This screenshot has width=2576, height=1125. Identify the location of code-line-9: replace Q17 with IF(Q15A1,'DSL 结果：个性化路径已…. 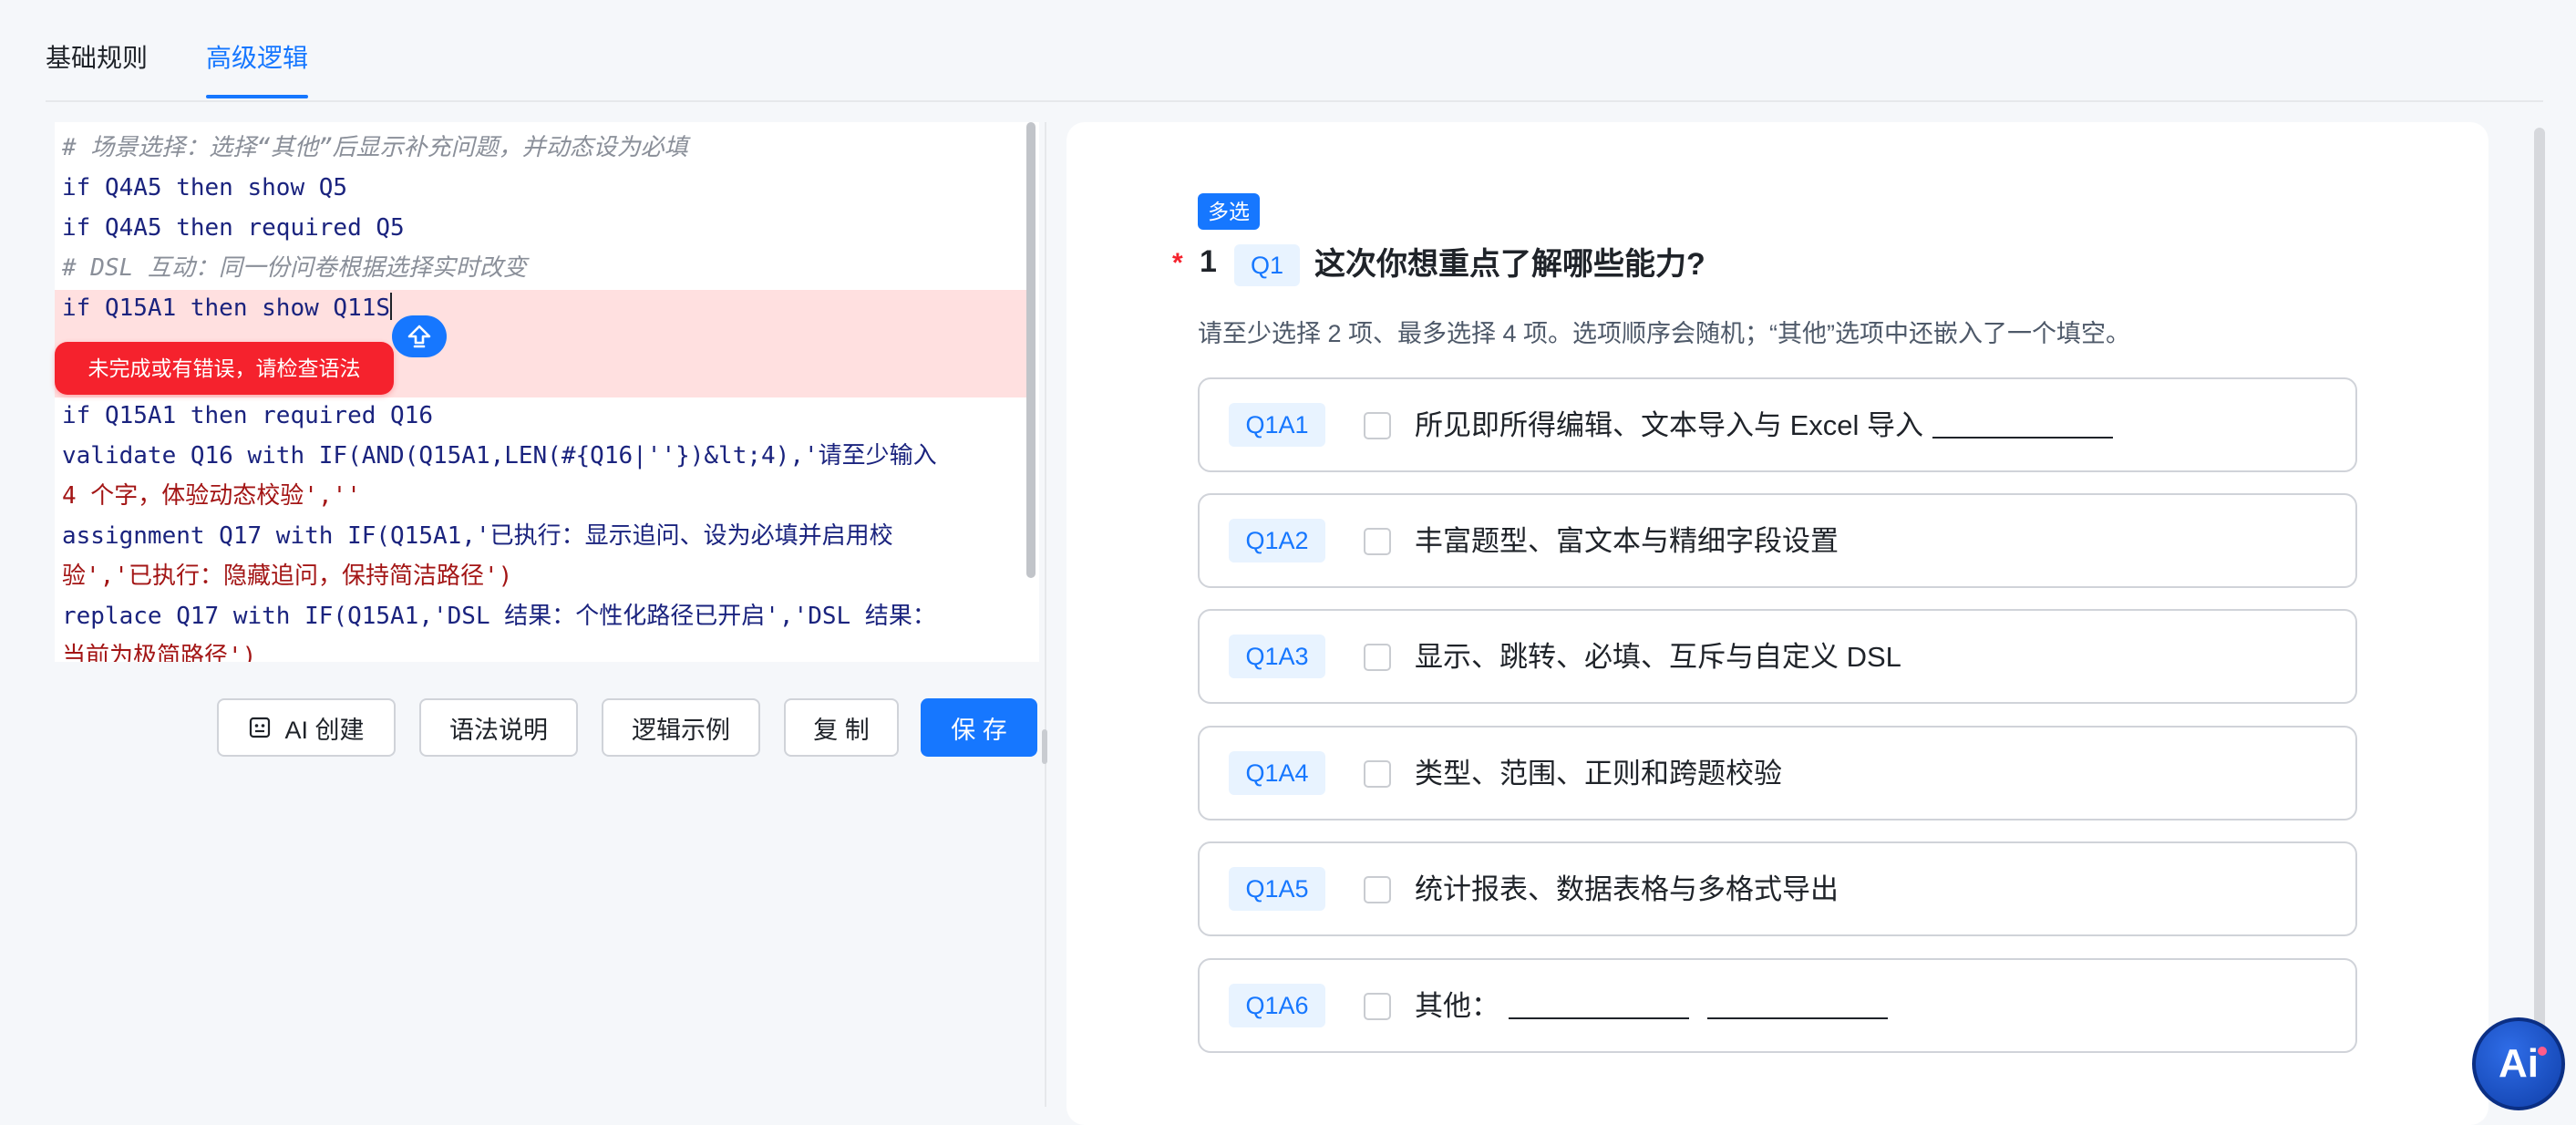
(499, 616).